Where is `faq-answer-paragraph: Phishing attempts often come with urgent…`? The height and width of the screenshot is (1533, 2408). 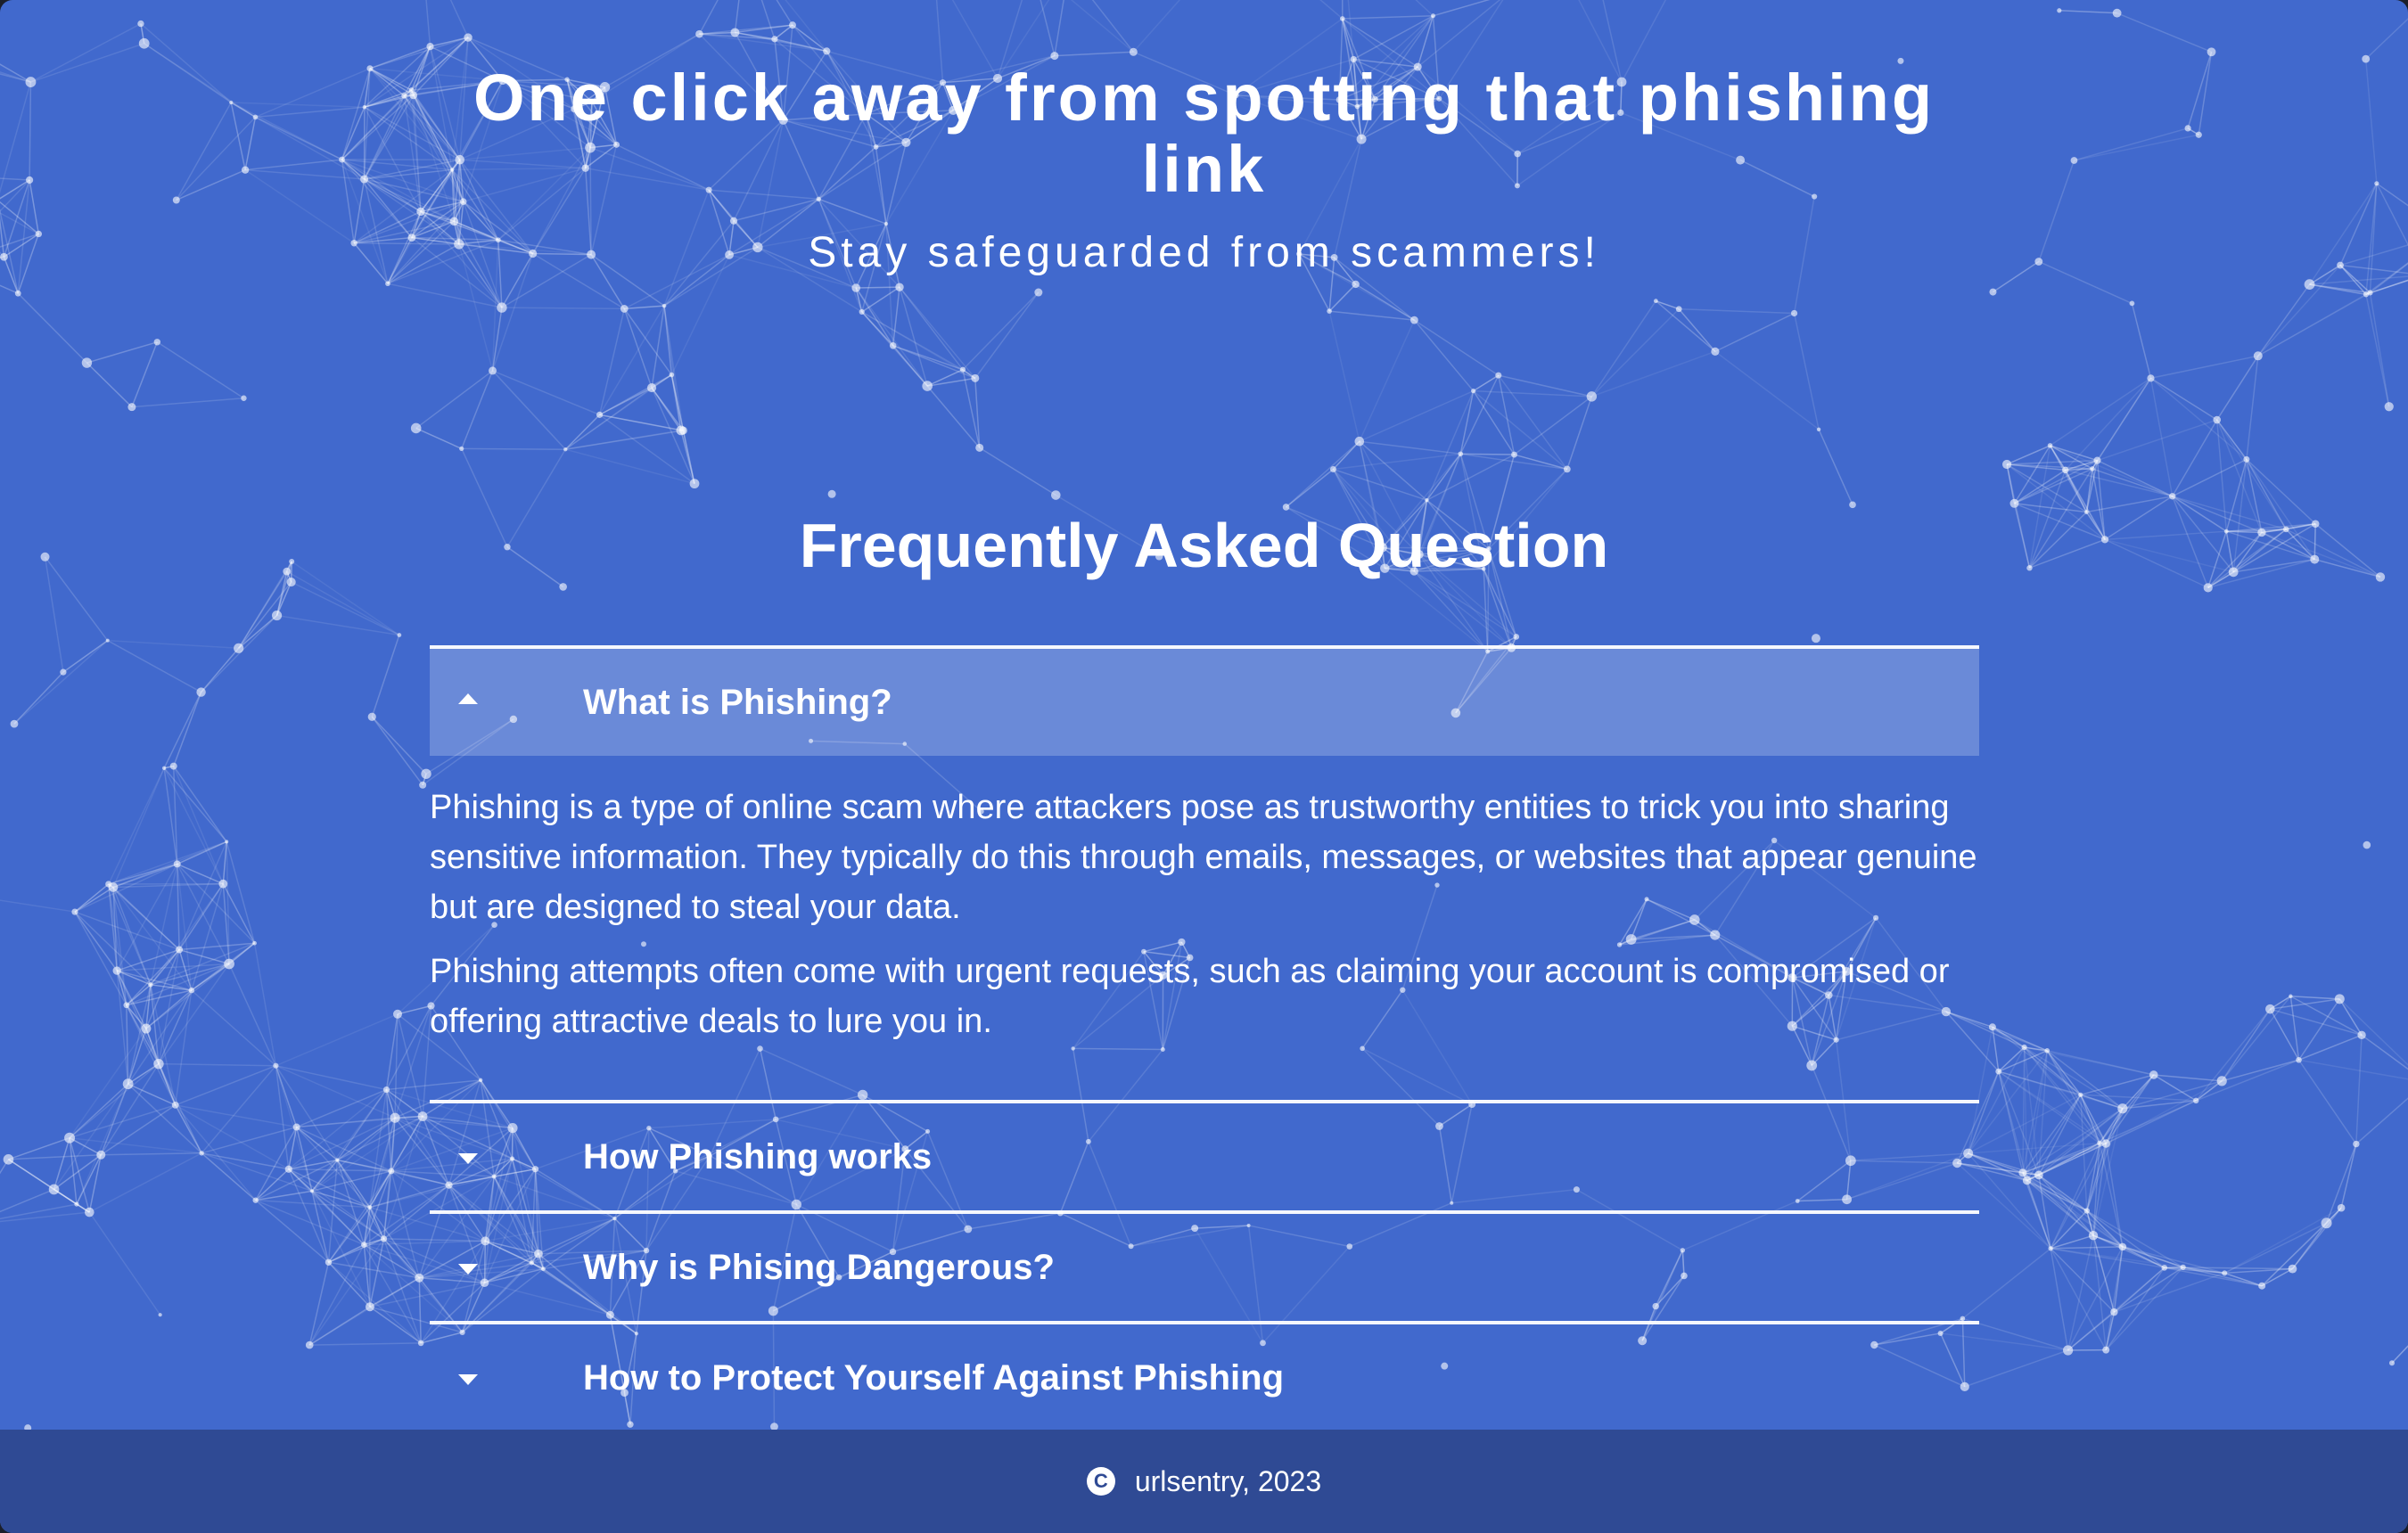 faq-answer-paragraph: Phishing attempts often come with urgent… is located at coordinates (1190, 996).